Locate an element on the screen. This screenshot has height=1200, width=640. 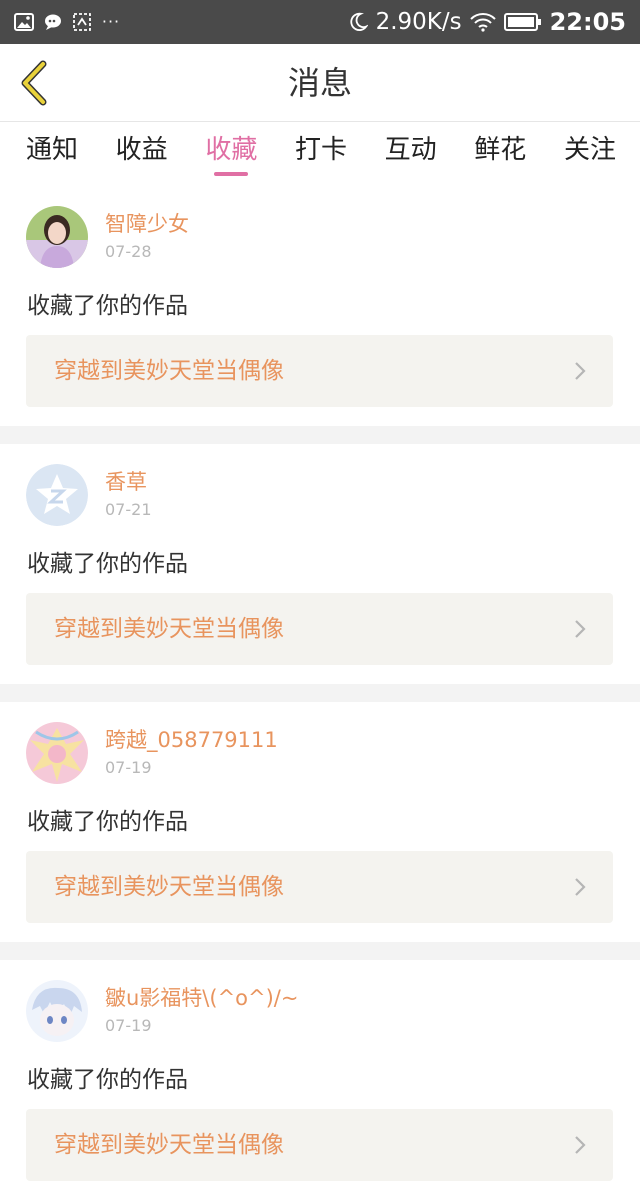
header: 消息 is located at coordinates (320, 83).